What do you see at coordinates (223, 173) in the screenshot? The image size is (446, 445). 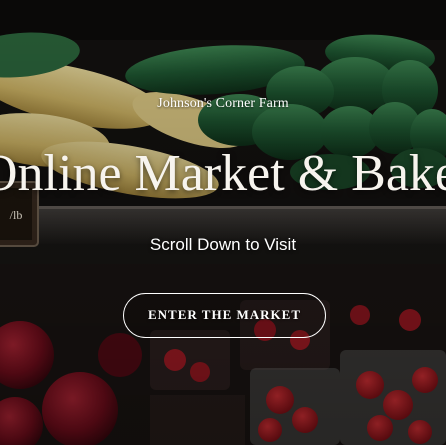 I see `hero-headline: Online Market & Bakery` at bounding box center [223, 173].